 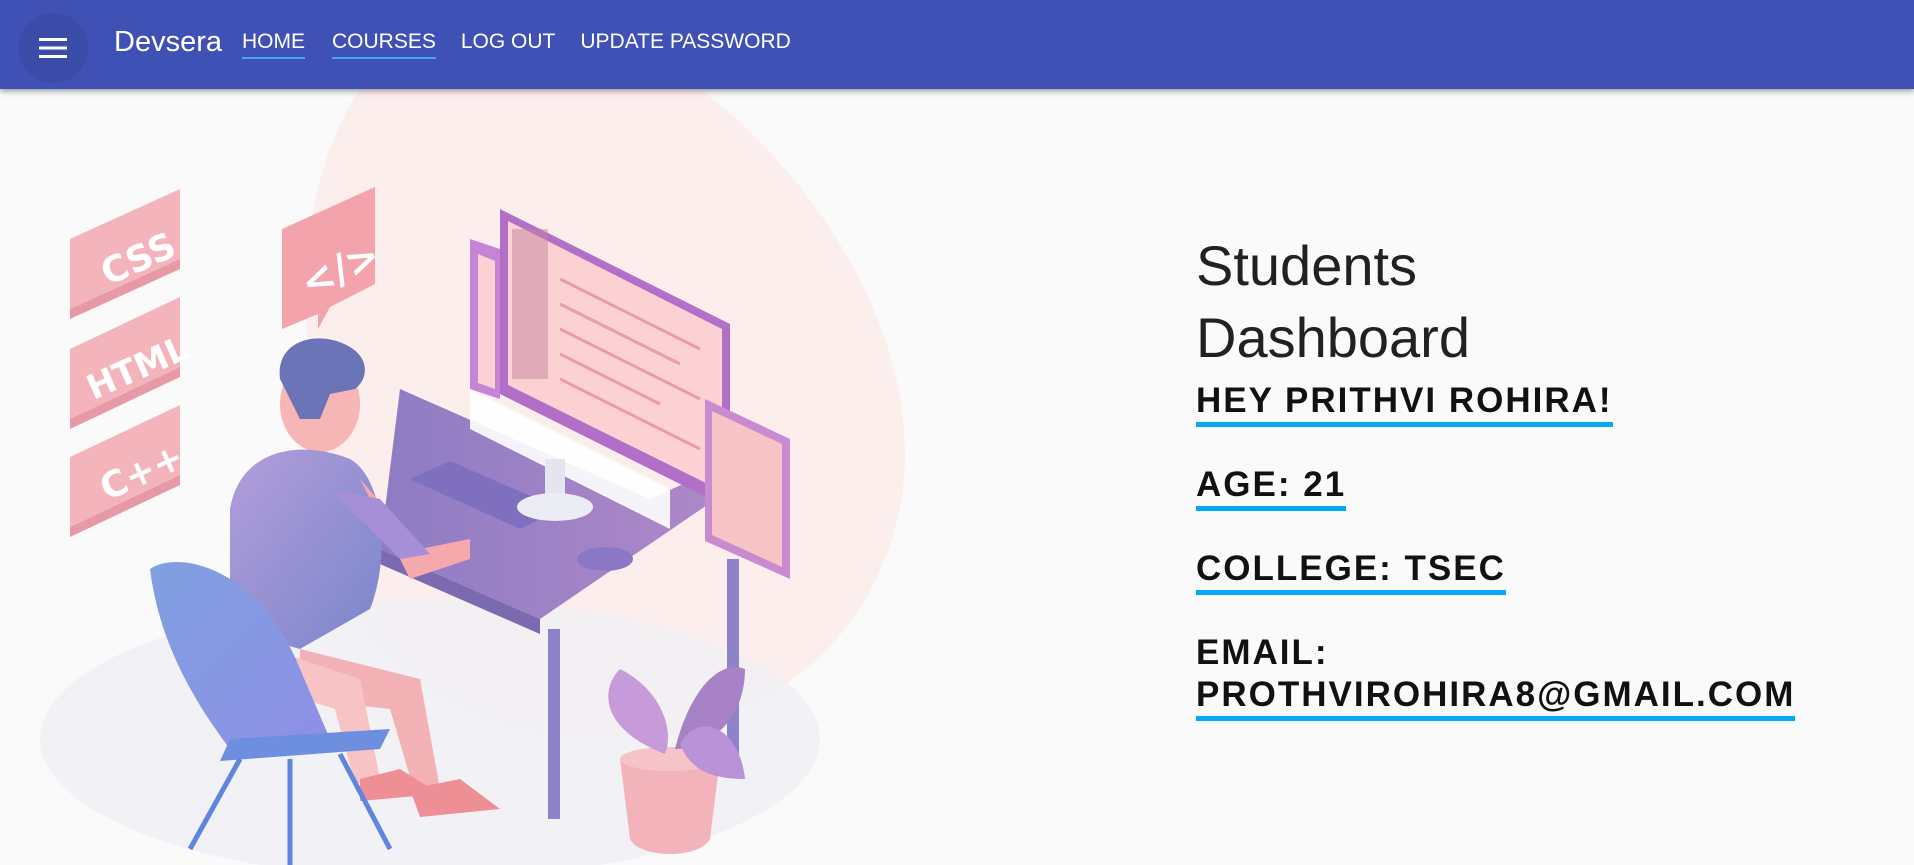 What do you see at coordinates (168, 42) in the screenshot?
I see `brand-title: Devsera` at bounding box center [168, 42].